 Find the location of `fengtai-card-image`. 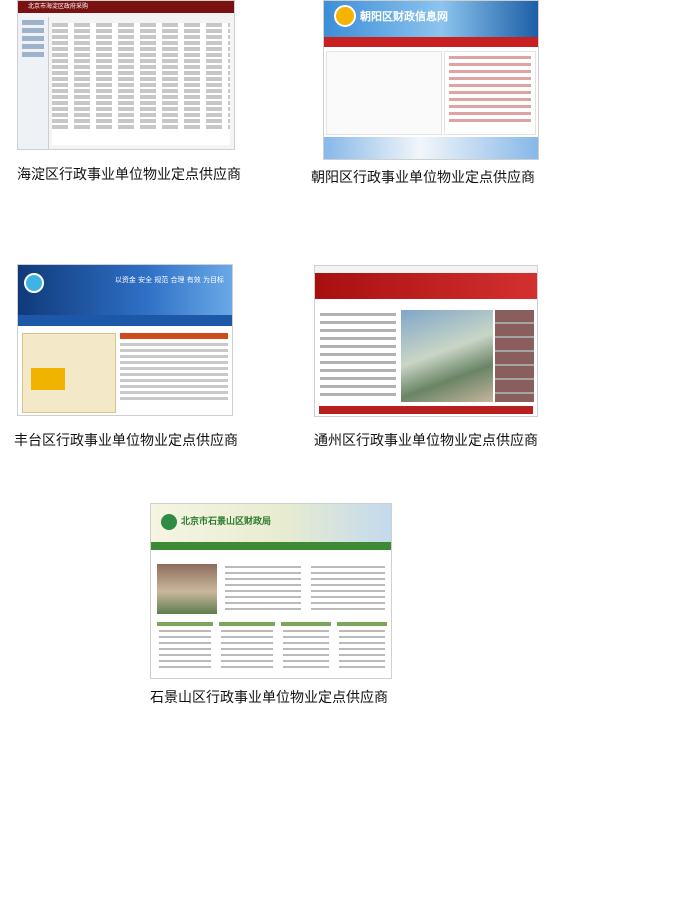

fengtai-card-image is located at coordinates (48, 379).